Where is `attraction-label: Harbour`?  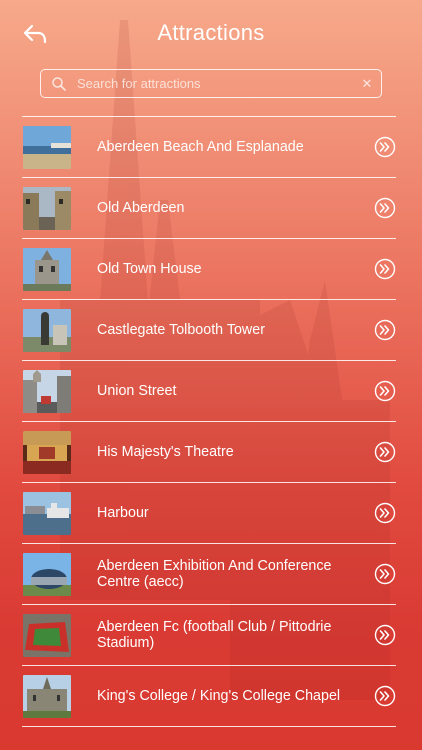 attraction-label: Harbour is located at coordinates (123, 513).